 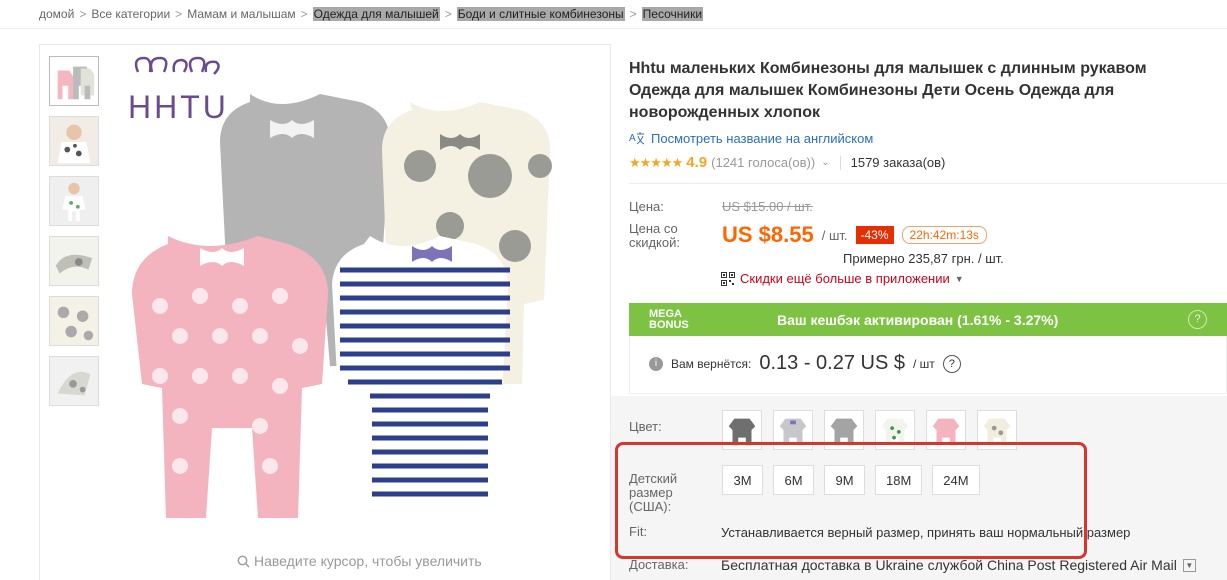 I want to click on price-unit: / шт., so click(x=834, y=235).